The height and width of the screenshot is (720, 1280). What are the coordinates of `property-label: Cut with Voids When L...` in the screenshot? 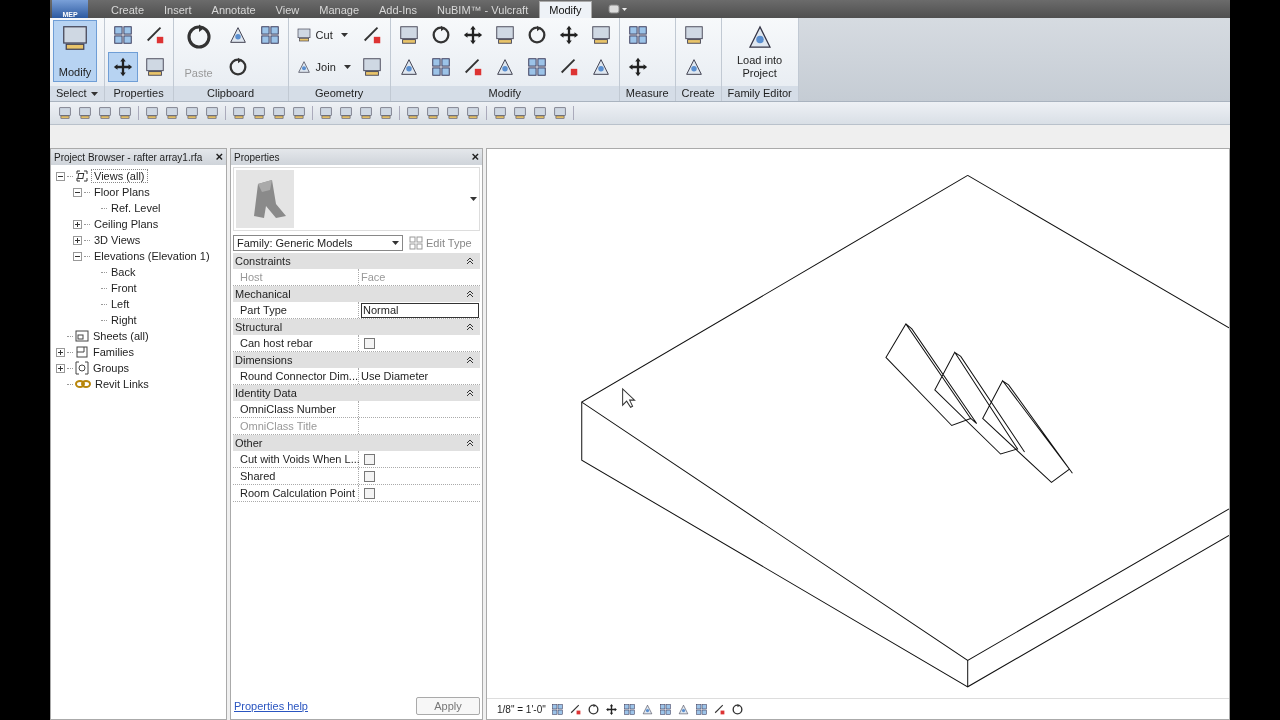 It's located at (296, 459).